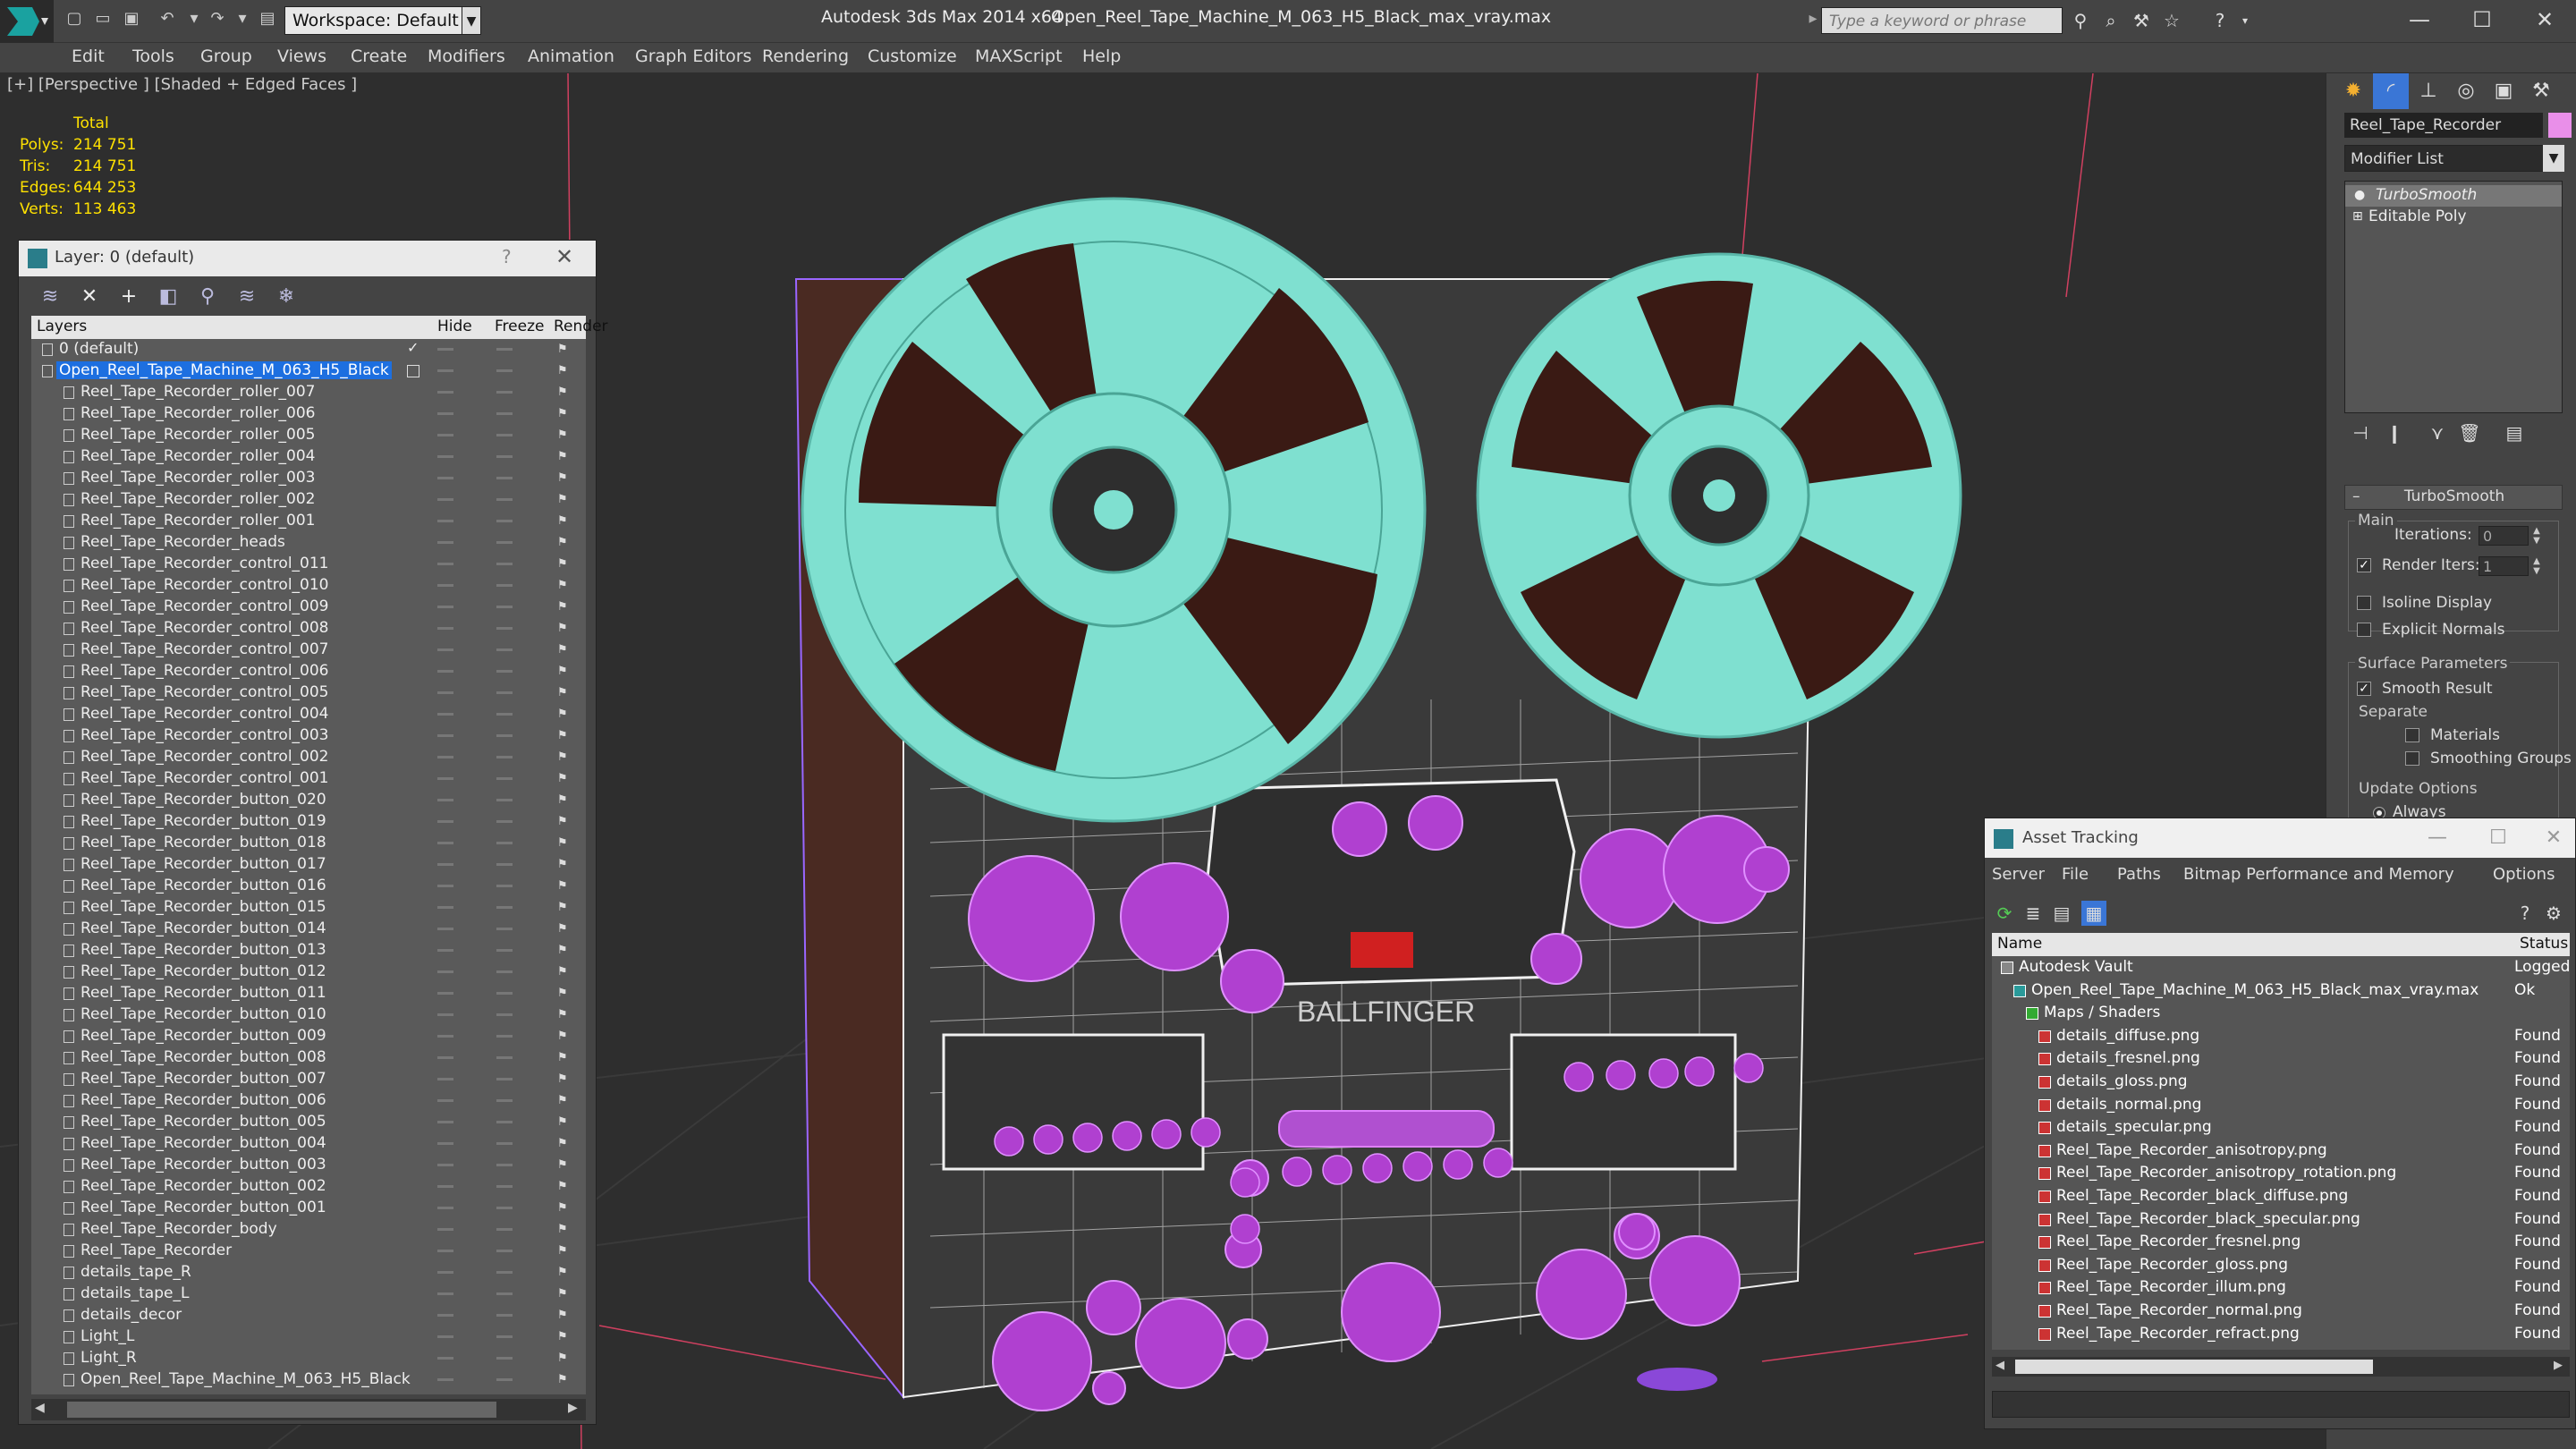 The width and height of the screenshot is (2576, 1449). I want to click on asset-menu-paths: Paths, so click(2139, 874).